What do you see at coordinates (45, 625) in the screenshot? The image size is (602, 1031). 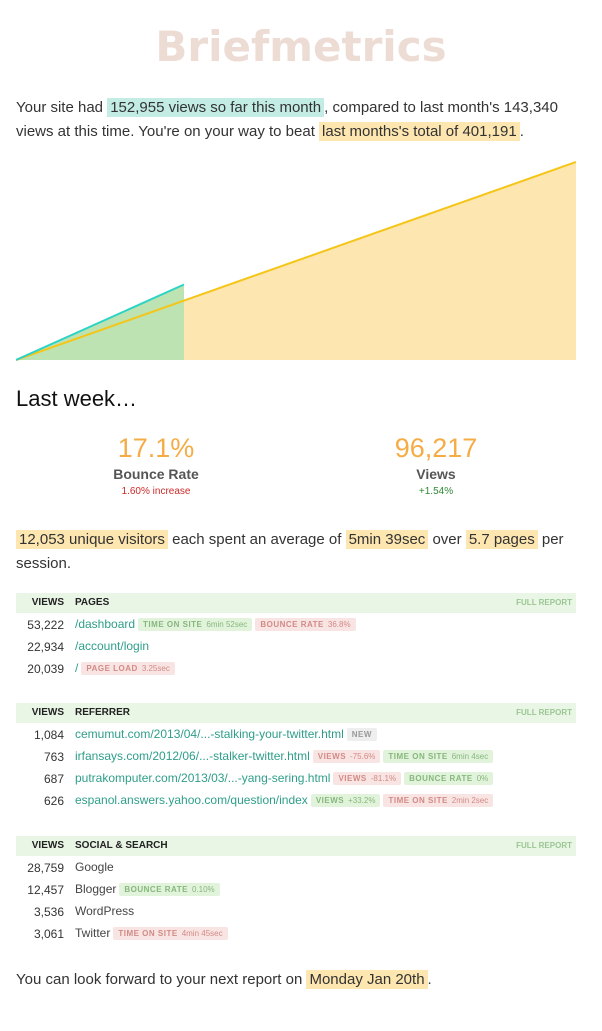 I see `row-views-count: 53,222` at bounding box center [45, 625].